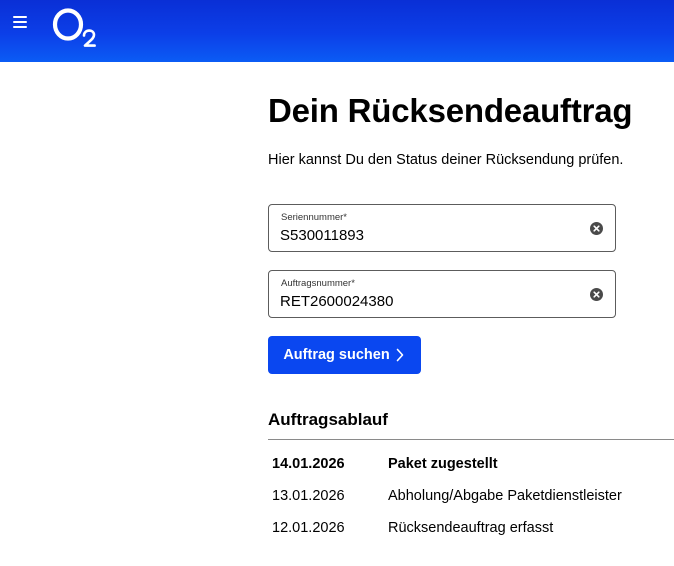  I want to click on history-date: 13.01.2026, so click(308, 496).